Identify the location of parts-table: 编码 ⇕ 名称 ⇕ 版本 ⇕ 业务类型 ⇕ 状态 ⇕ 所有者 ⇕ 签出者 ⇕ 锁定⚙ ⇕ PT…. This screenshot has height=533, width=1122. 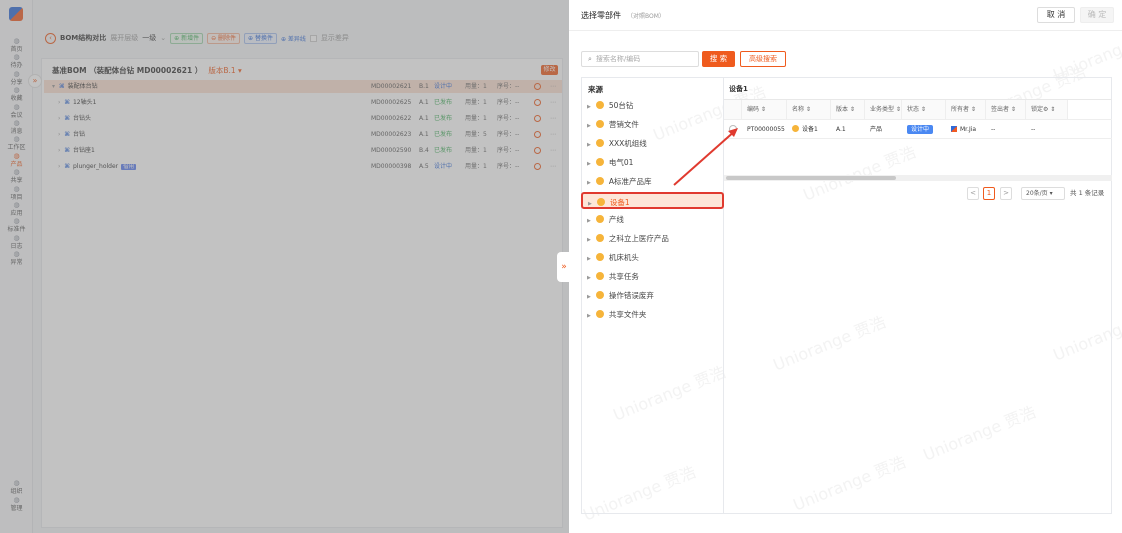
(918, 119).